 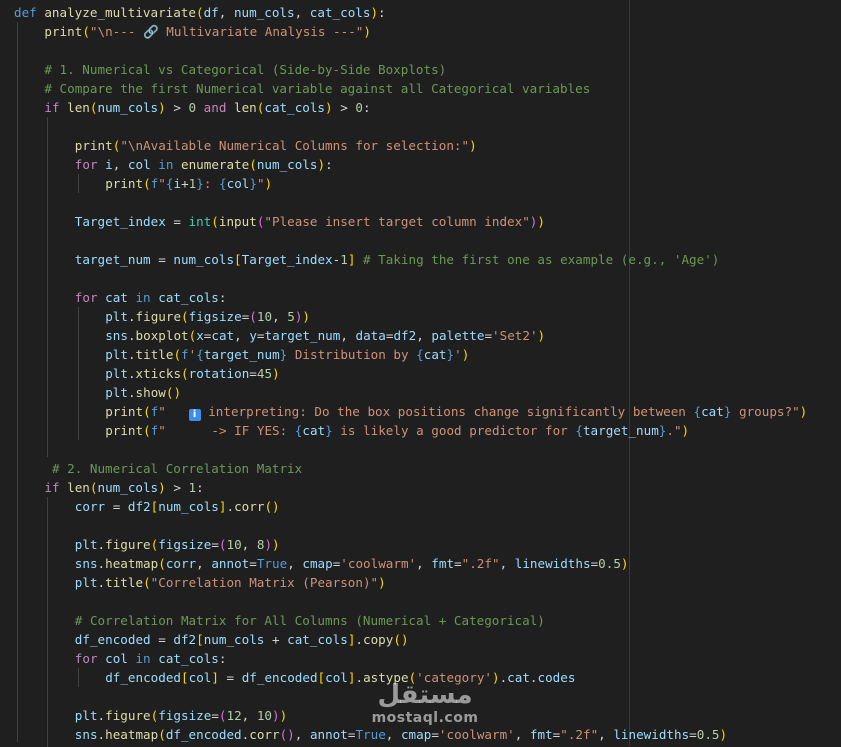 I want to click on code-token: 'Set2', so click(x=515, y=335).